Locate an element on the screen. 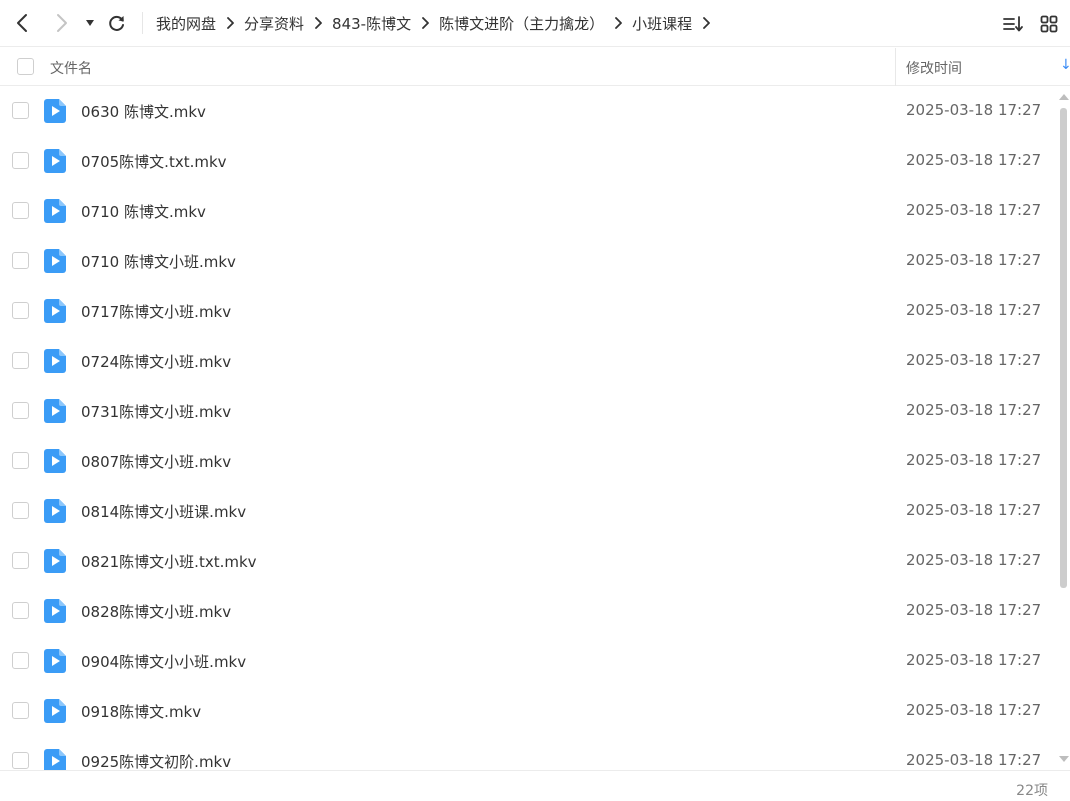 This screenshot has width=1070, height=801. file-row: 0807陈博文小班.mkv 2025-03-18 17:27 is located at coordinates (528, 461).